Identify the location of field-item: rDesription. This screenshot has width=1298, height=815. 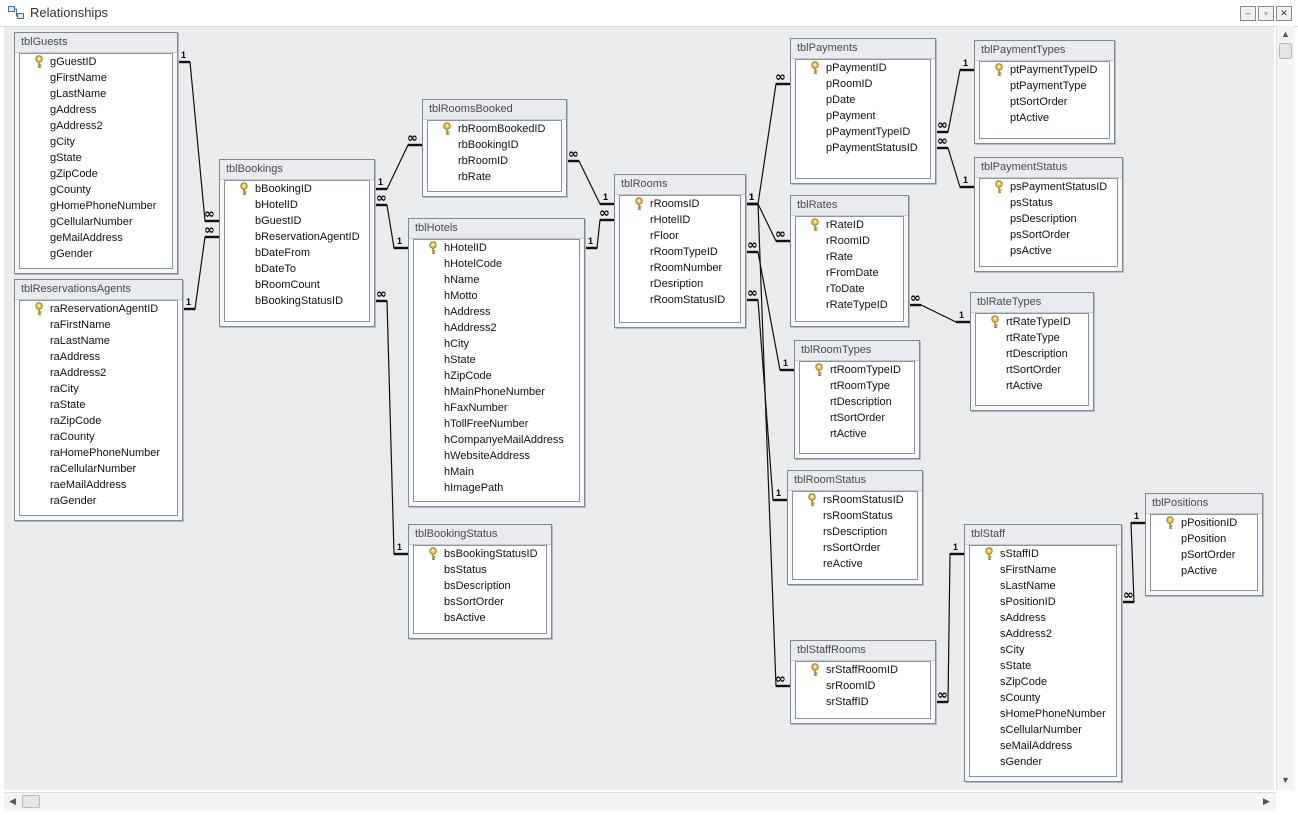
(680, 284).